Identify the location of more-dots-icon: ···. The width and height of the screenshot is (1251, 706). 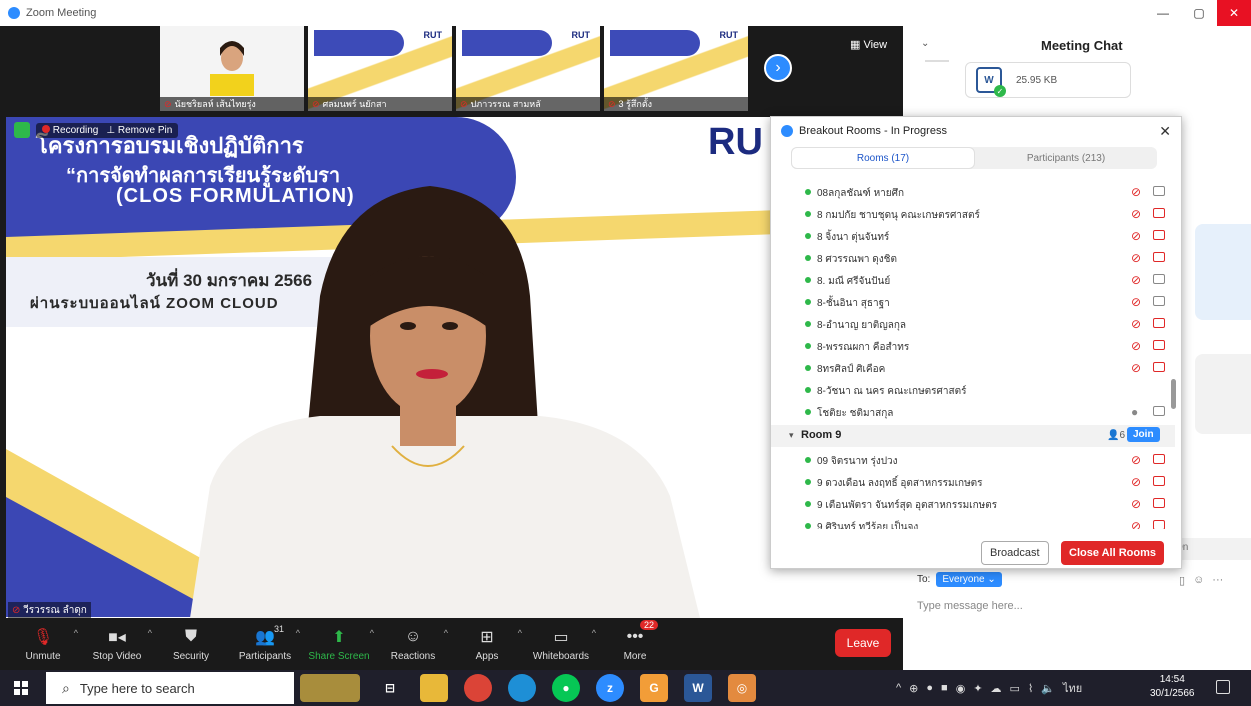
(1217, 580).